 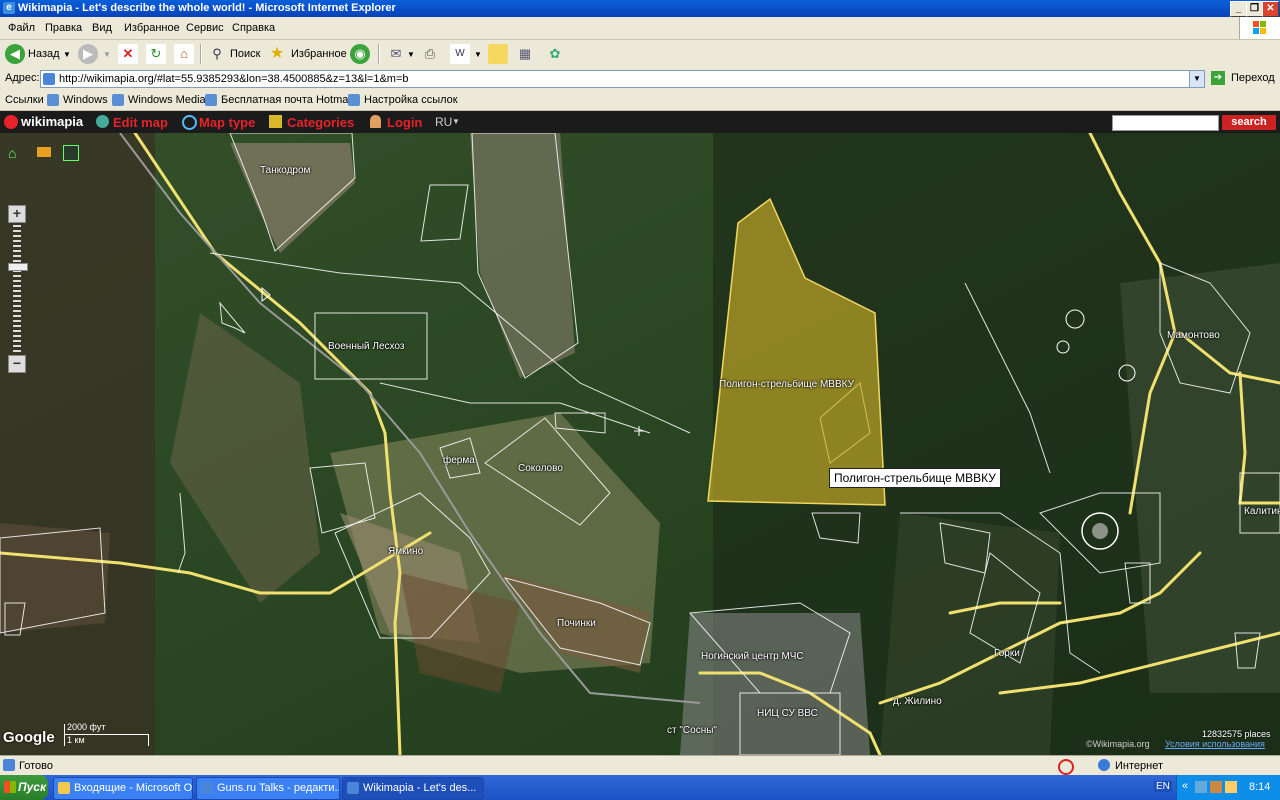 What do you see at coordinates (1163, 786) in the screenshot?
I see `language-indicator: EN` at bounding box center [1163, 786].